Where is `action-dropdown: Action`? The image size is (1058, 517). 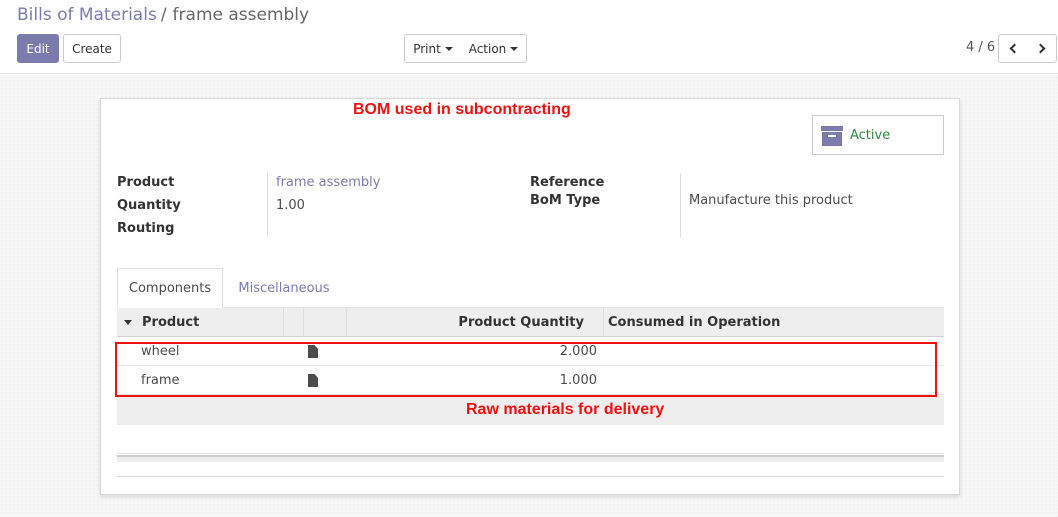 action-dropdown: Action is located at coordinates (494, 48).